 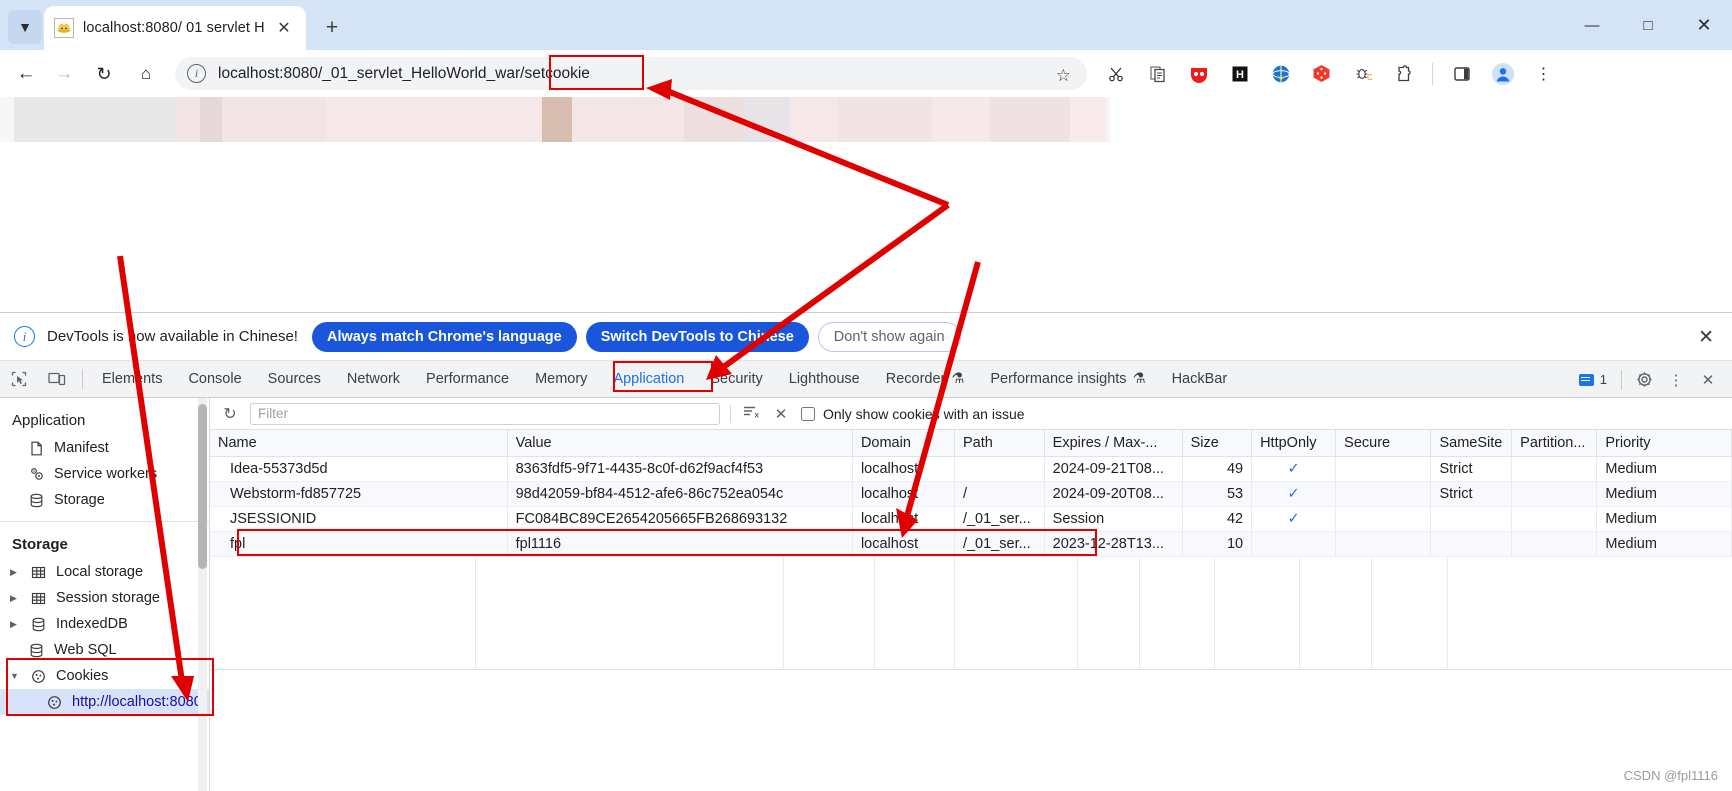 I want to click on red-mask-extension-icon, so click(x=1198, y=73).